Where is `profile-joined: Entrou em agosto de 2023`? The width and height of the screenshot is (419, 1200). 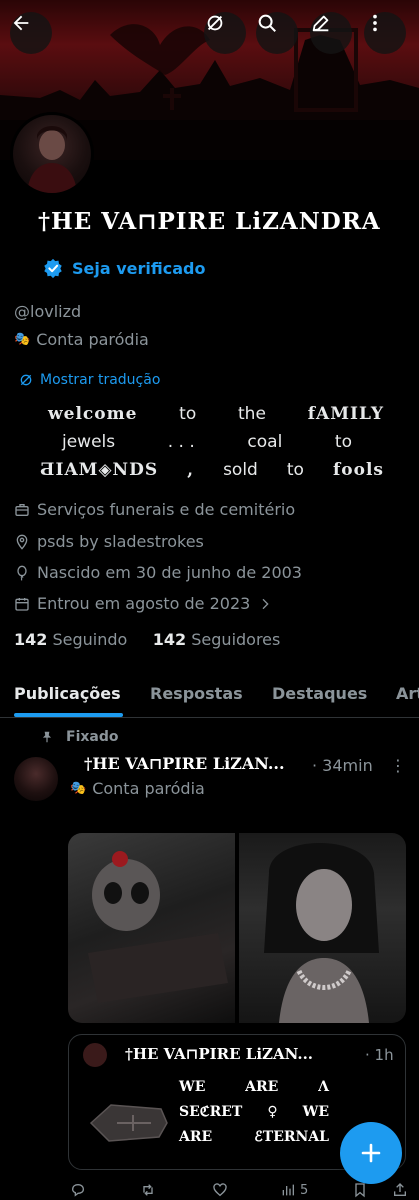
profile-joined: Entrou em agosto de 2023 is located at coordinates (143, 603).